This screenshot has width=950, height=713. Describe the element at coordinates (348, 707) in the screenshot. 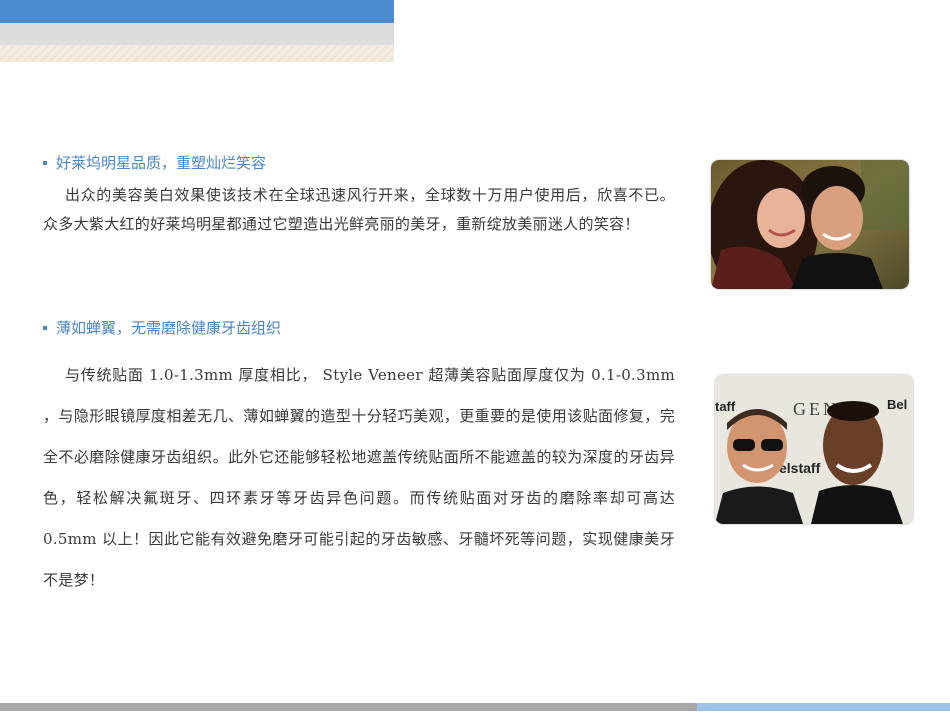

I see `footer-bar-gray` at that location.